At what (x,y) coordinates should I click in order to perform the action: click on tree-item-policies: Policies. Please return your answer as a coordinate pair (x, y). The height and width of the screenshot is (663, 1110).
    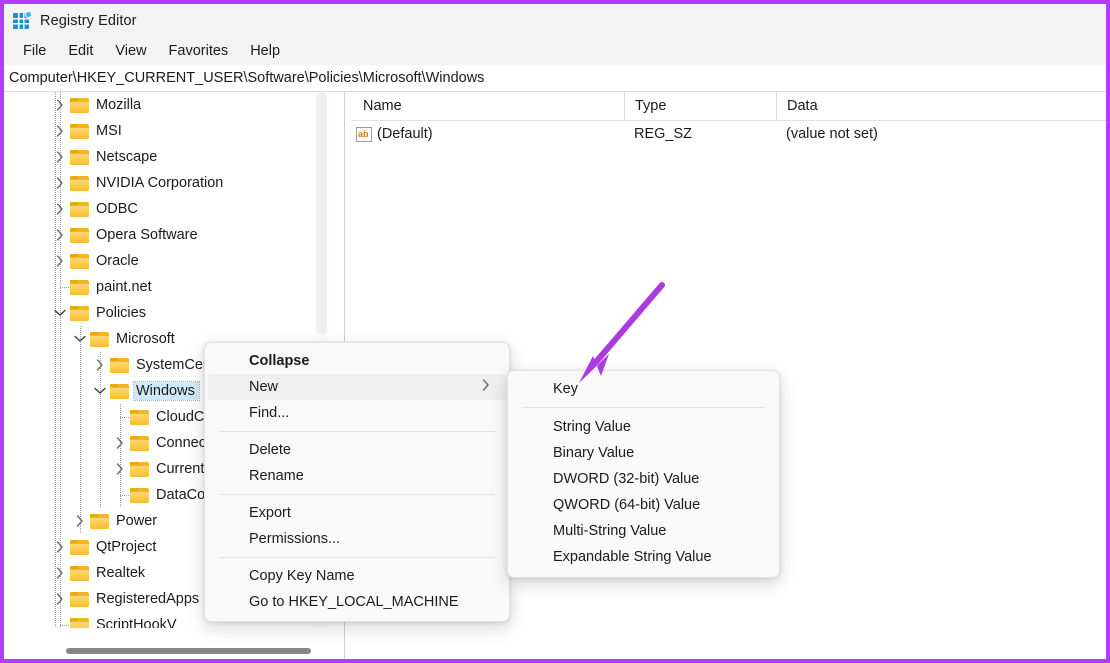
    Looking at the image, I should click on (166, 313).